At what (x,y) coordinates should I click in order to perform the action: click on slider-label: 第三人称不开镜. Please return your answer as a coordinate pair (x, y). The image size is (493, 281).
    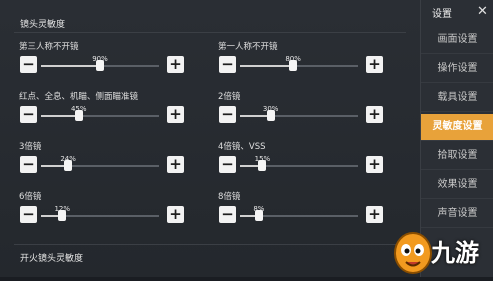
    Looking at the image, I should click on (49, 47).